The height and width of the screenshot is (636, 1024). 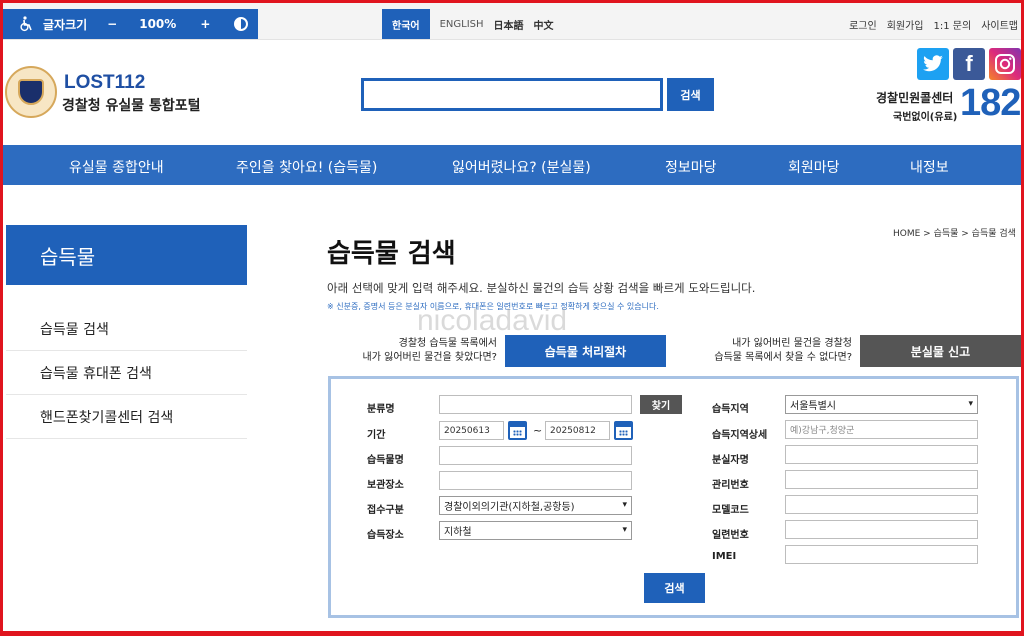 What do you see at coordinates (126, 255) in the screenshot?
I see `sidebar-heading: 습득물` at bounding box center [126, 255].